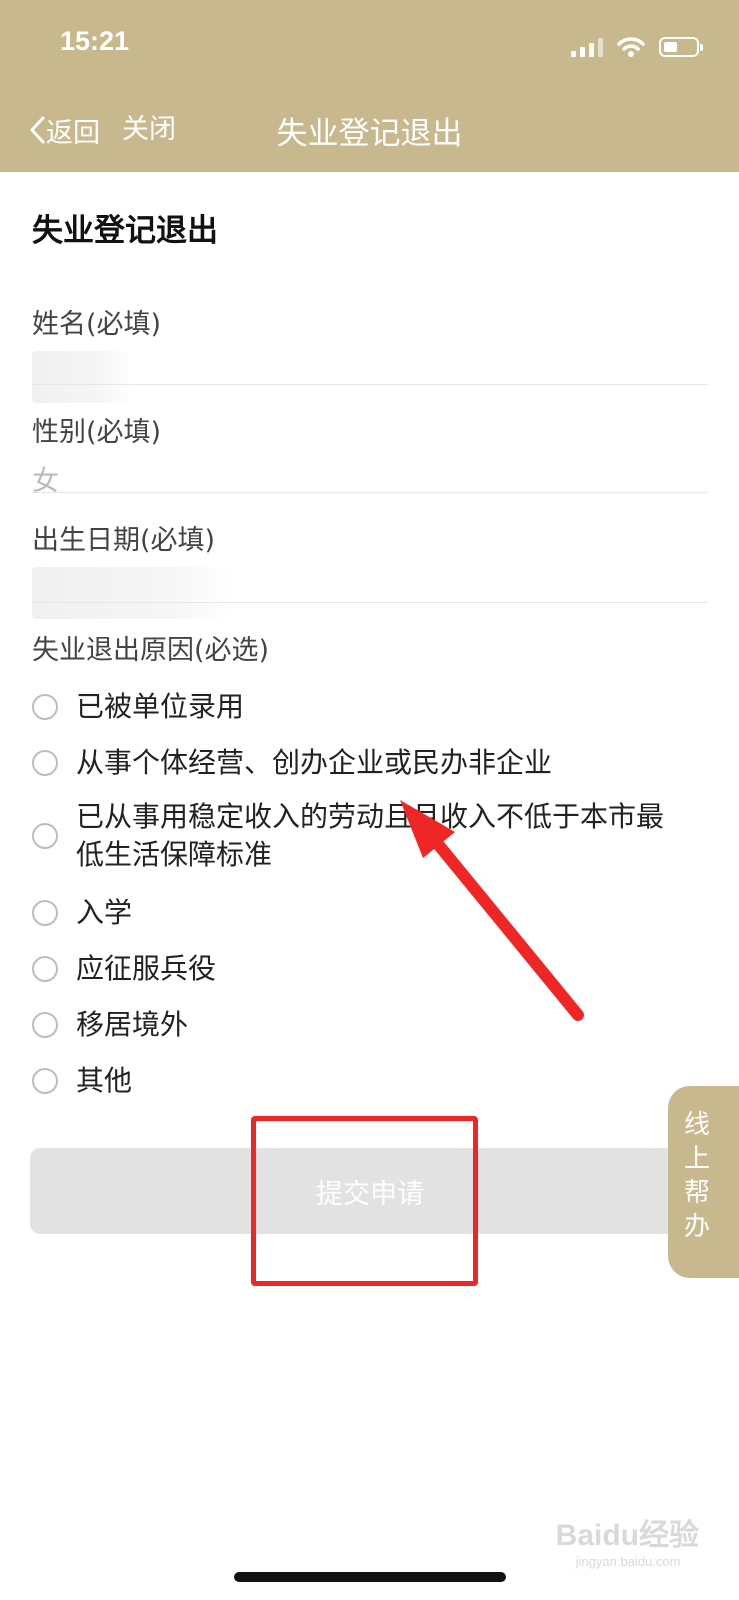  I want to click on watermark-brand: Baidu经验, so click(627, 1535).